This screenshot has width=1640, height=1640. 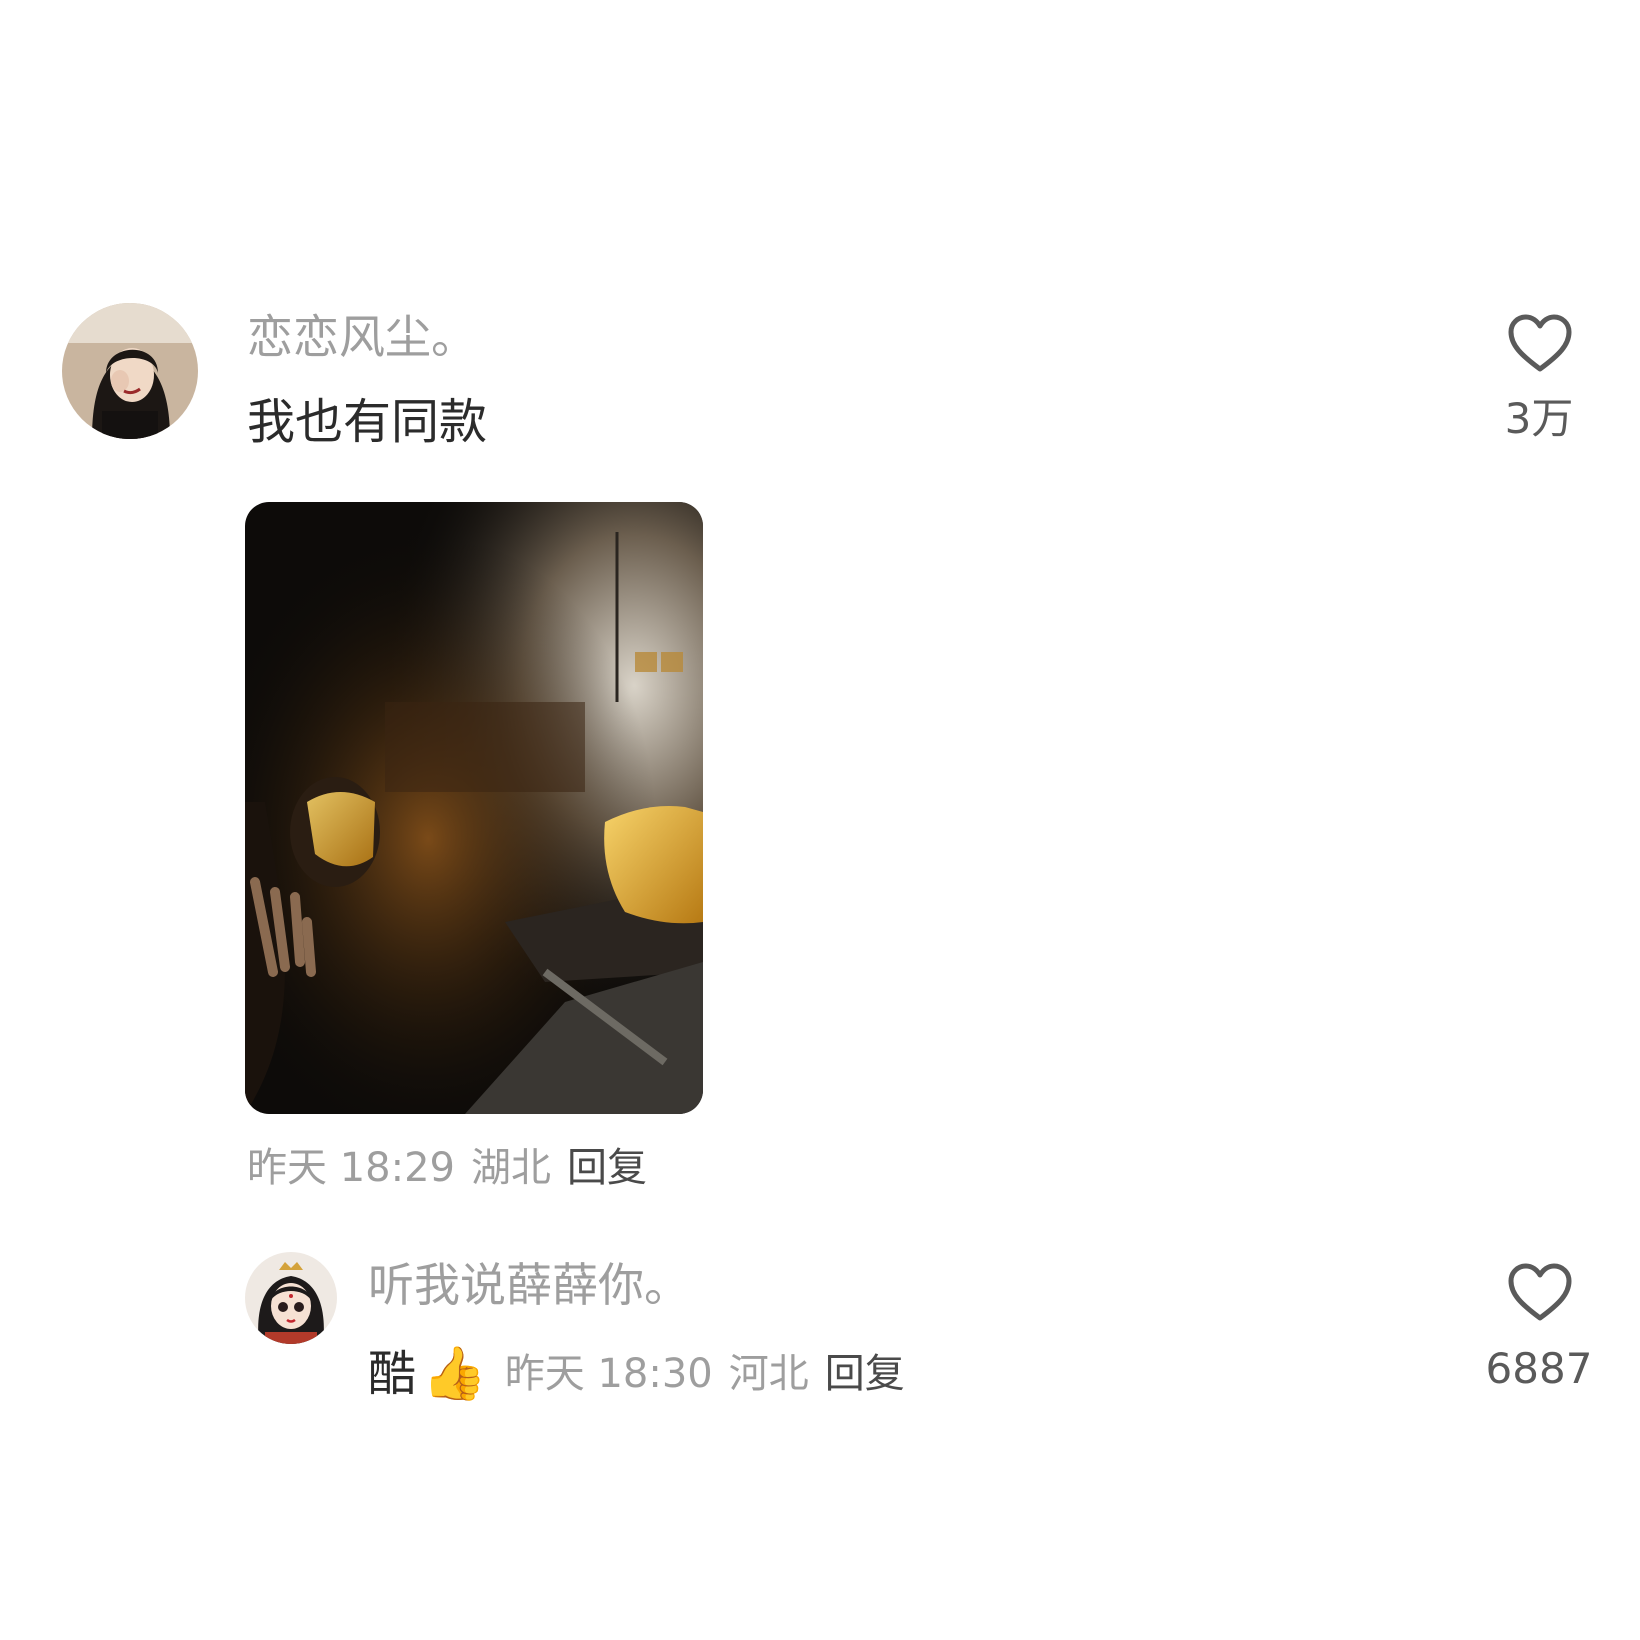 What do you see at coordinates (1540, 1292) in the screenshot?
I see `reply-heart-icon` at bounding box center [1540, 1292].